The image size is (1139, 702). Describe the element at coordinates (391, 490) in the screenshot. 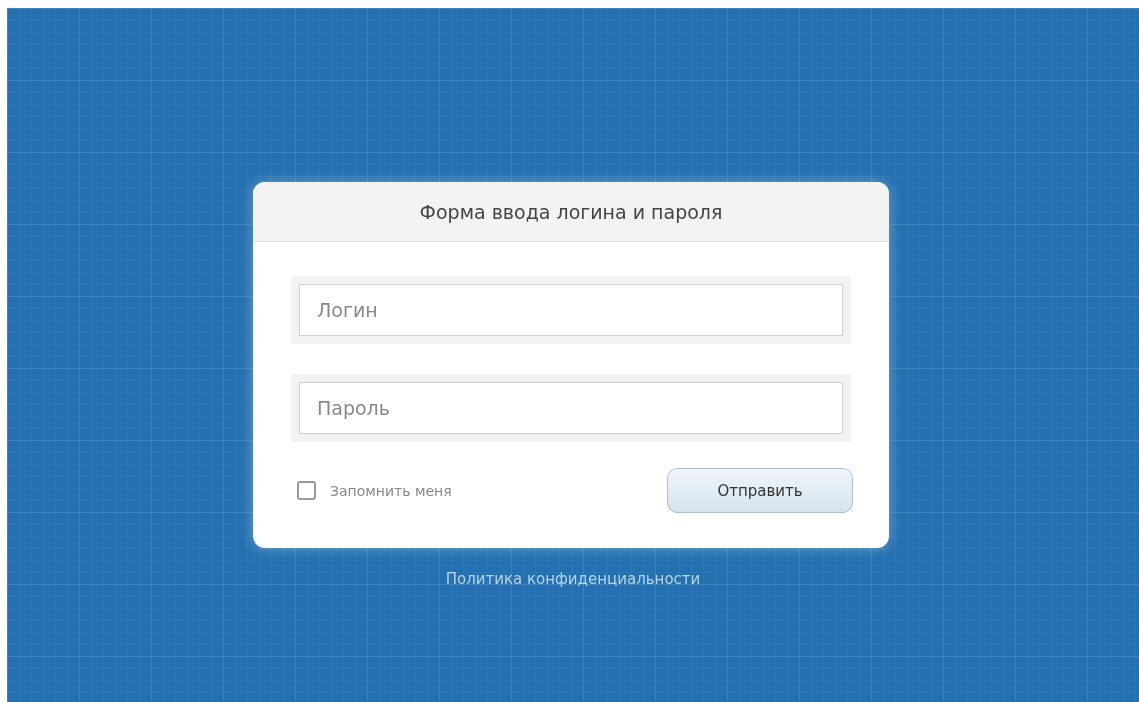

I see `remember-label: Запомнить меня` at that location.